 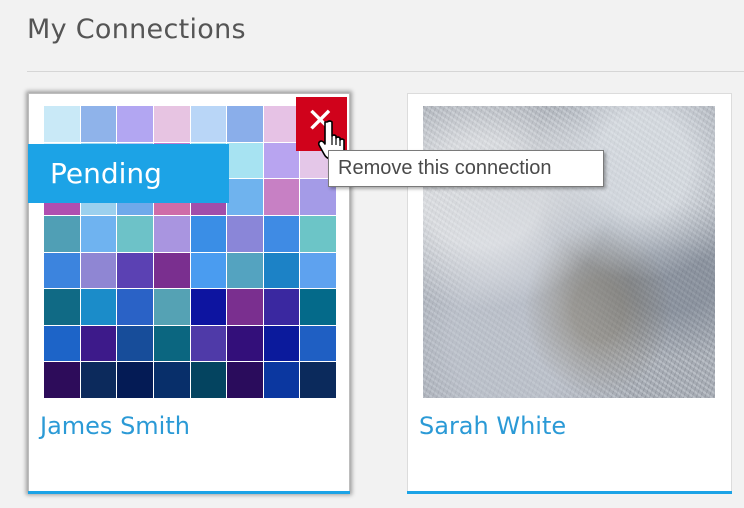 What do you see at coordinates (115, 426) in the screenshot?
I see `connection-name-link: James Smith` at bounding box center [115, 426].